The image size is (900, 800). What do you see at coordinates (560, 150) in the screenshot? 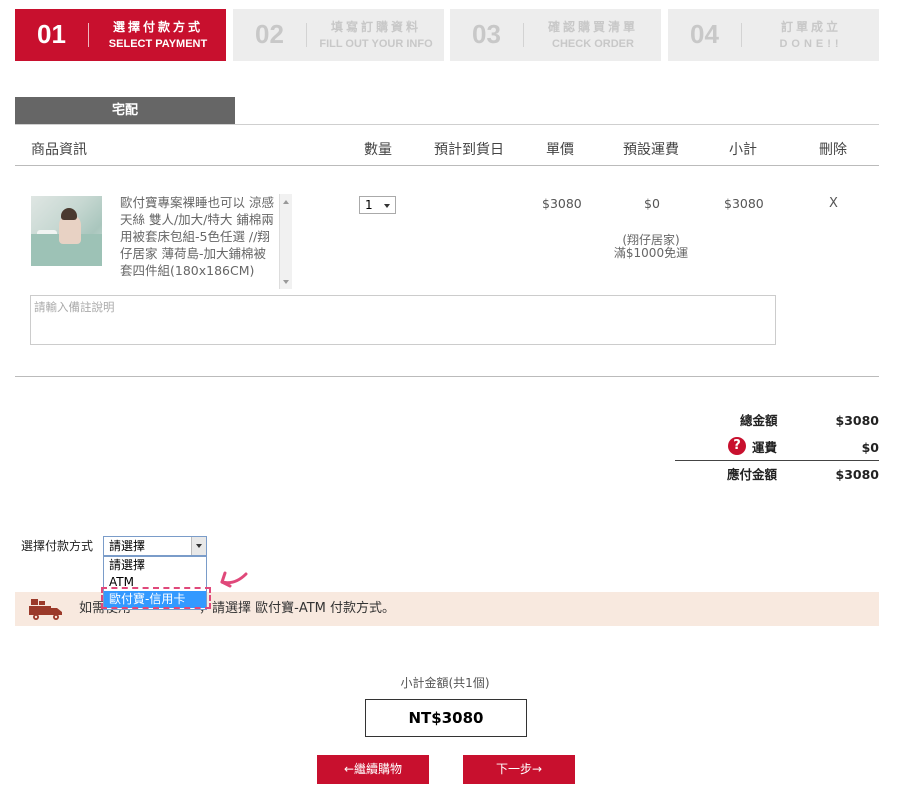
I see `header-unit-price: 單價` at bounding box center [560, 150].